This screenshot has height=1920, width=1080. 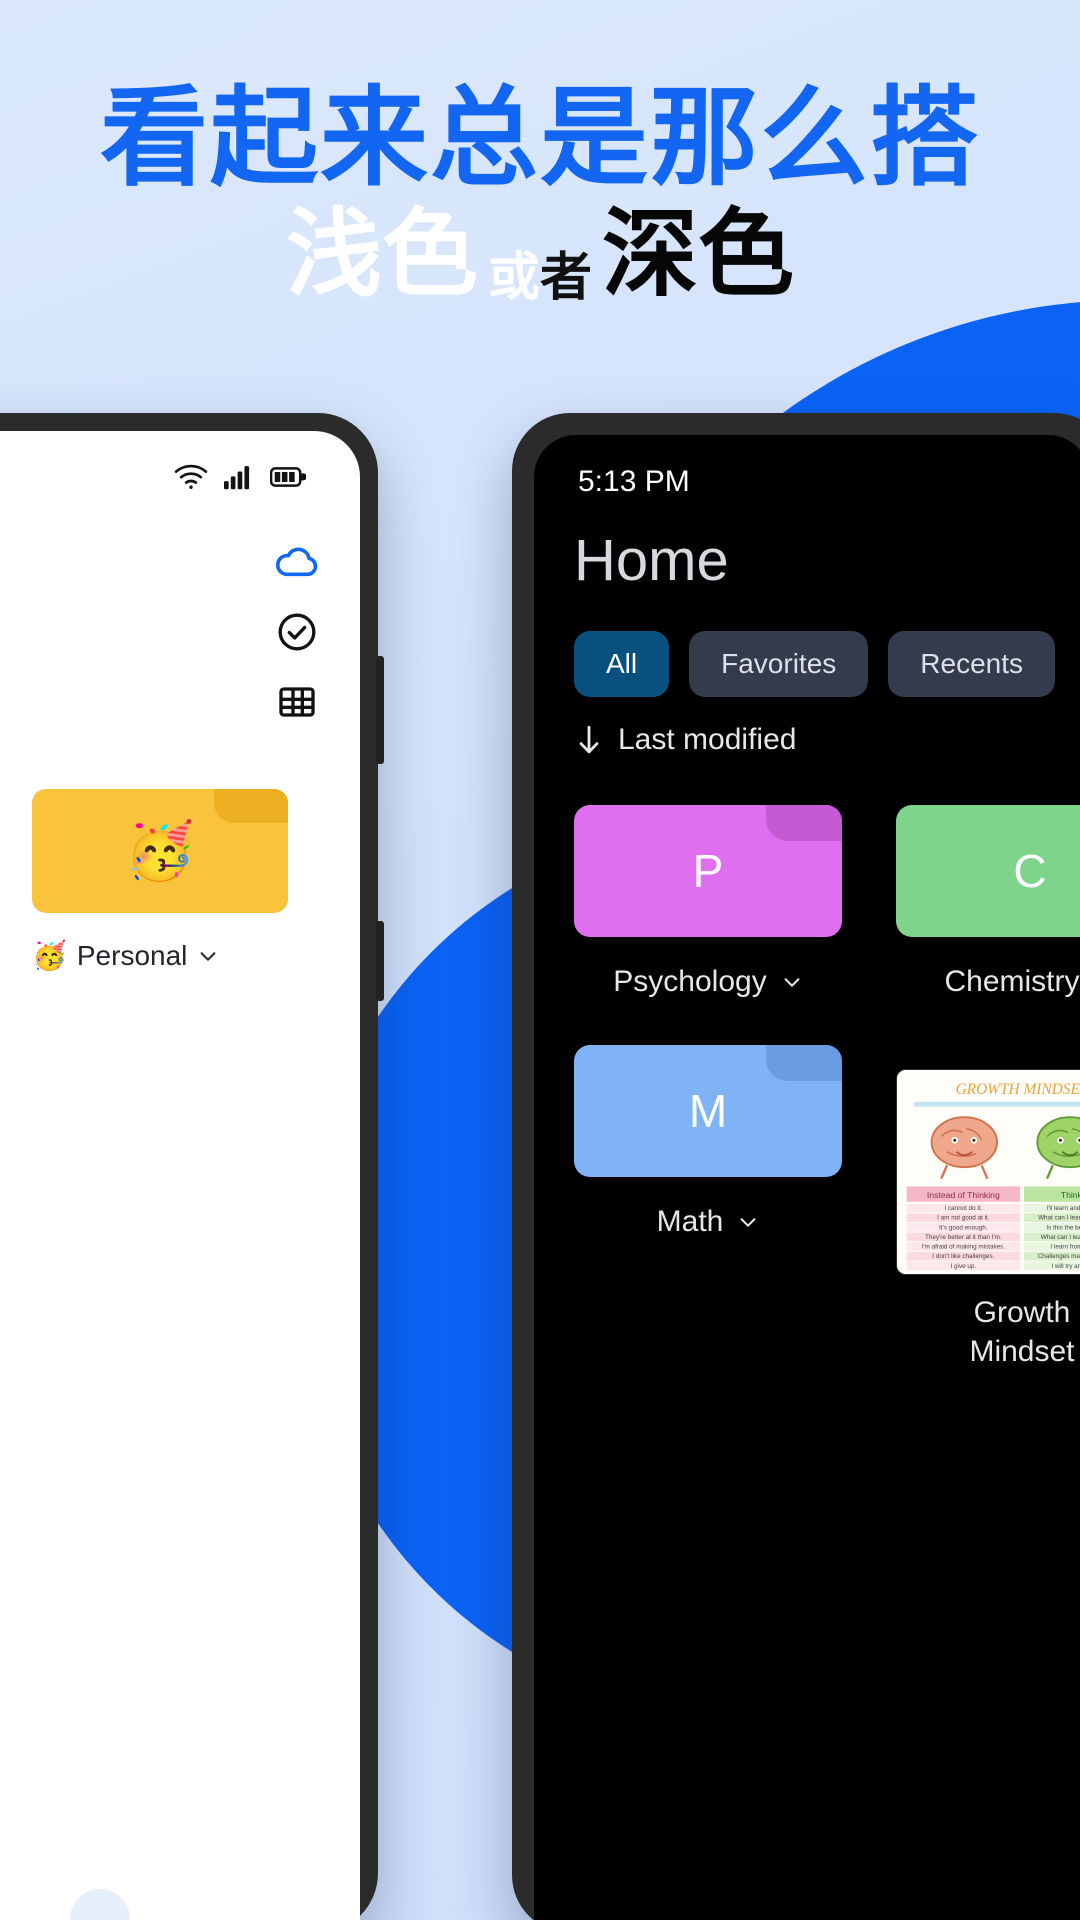 I want to click on light-action-icon-column, so click(x=297, y=632).